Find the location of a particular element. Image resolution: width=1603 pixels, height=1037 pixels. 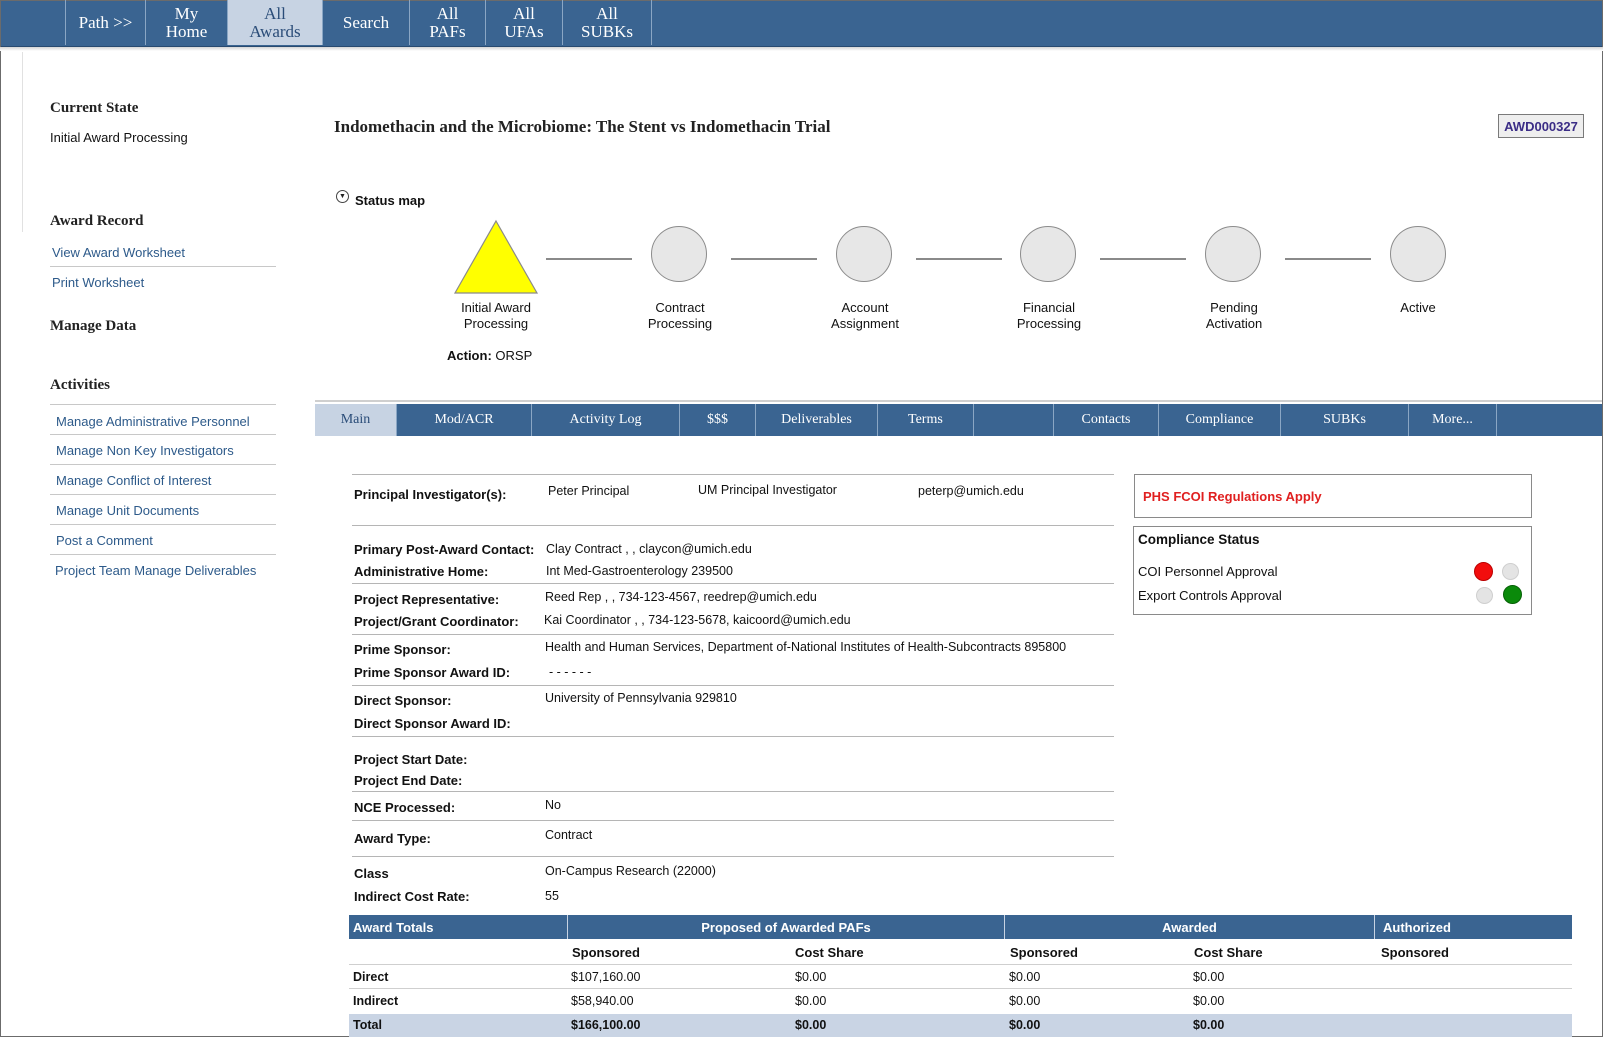

nav-search: Search is located at coordinates (365, 22).